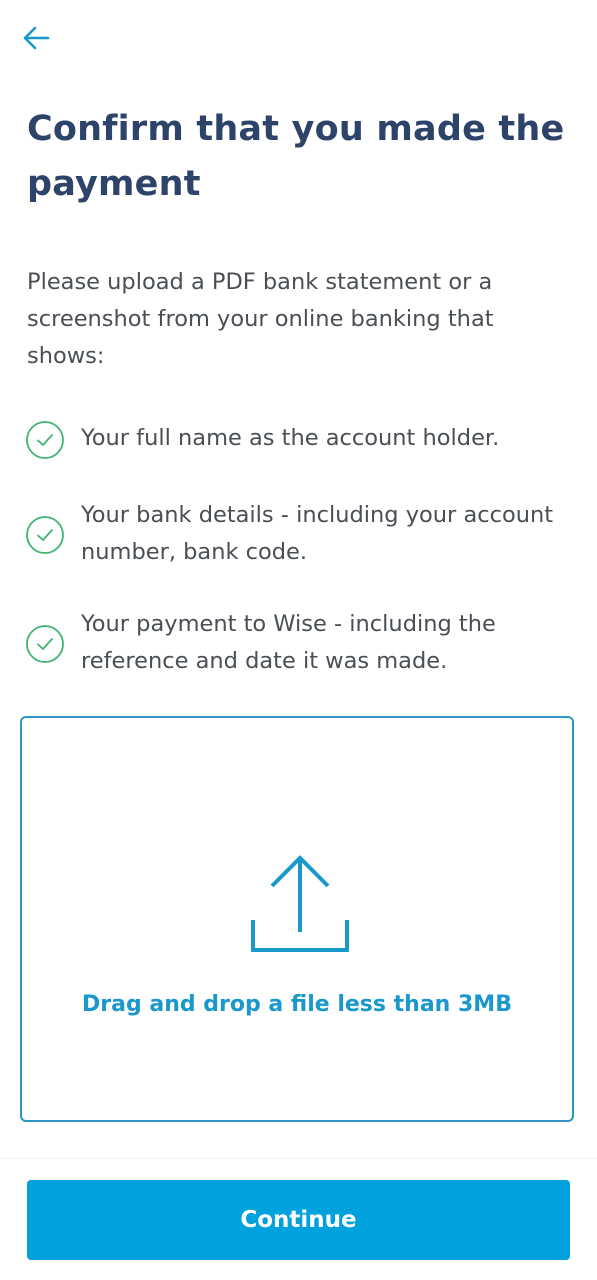  I want to click on arrow-left-icon, so click(36, 38).